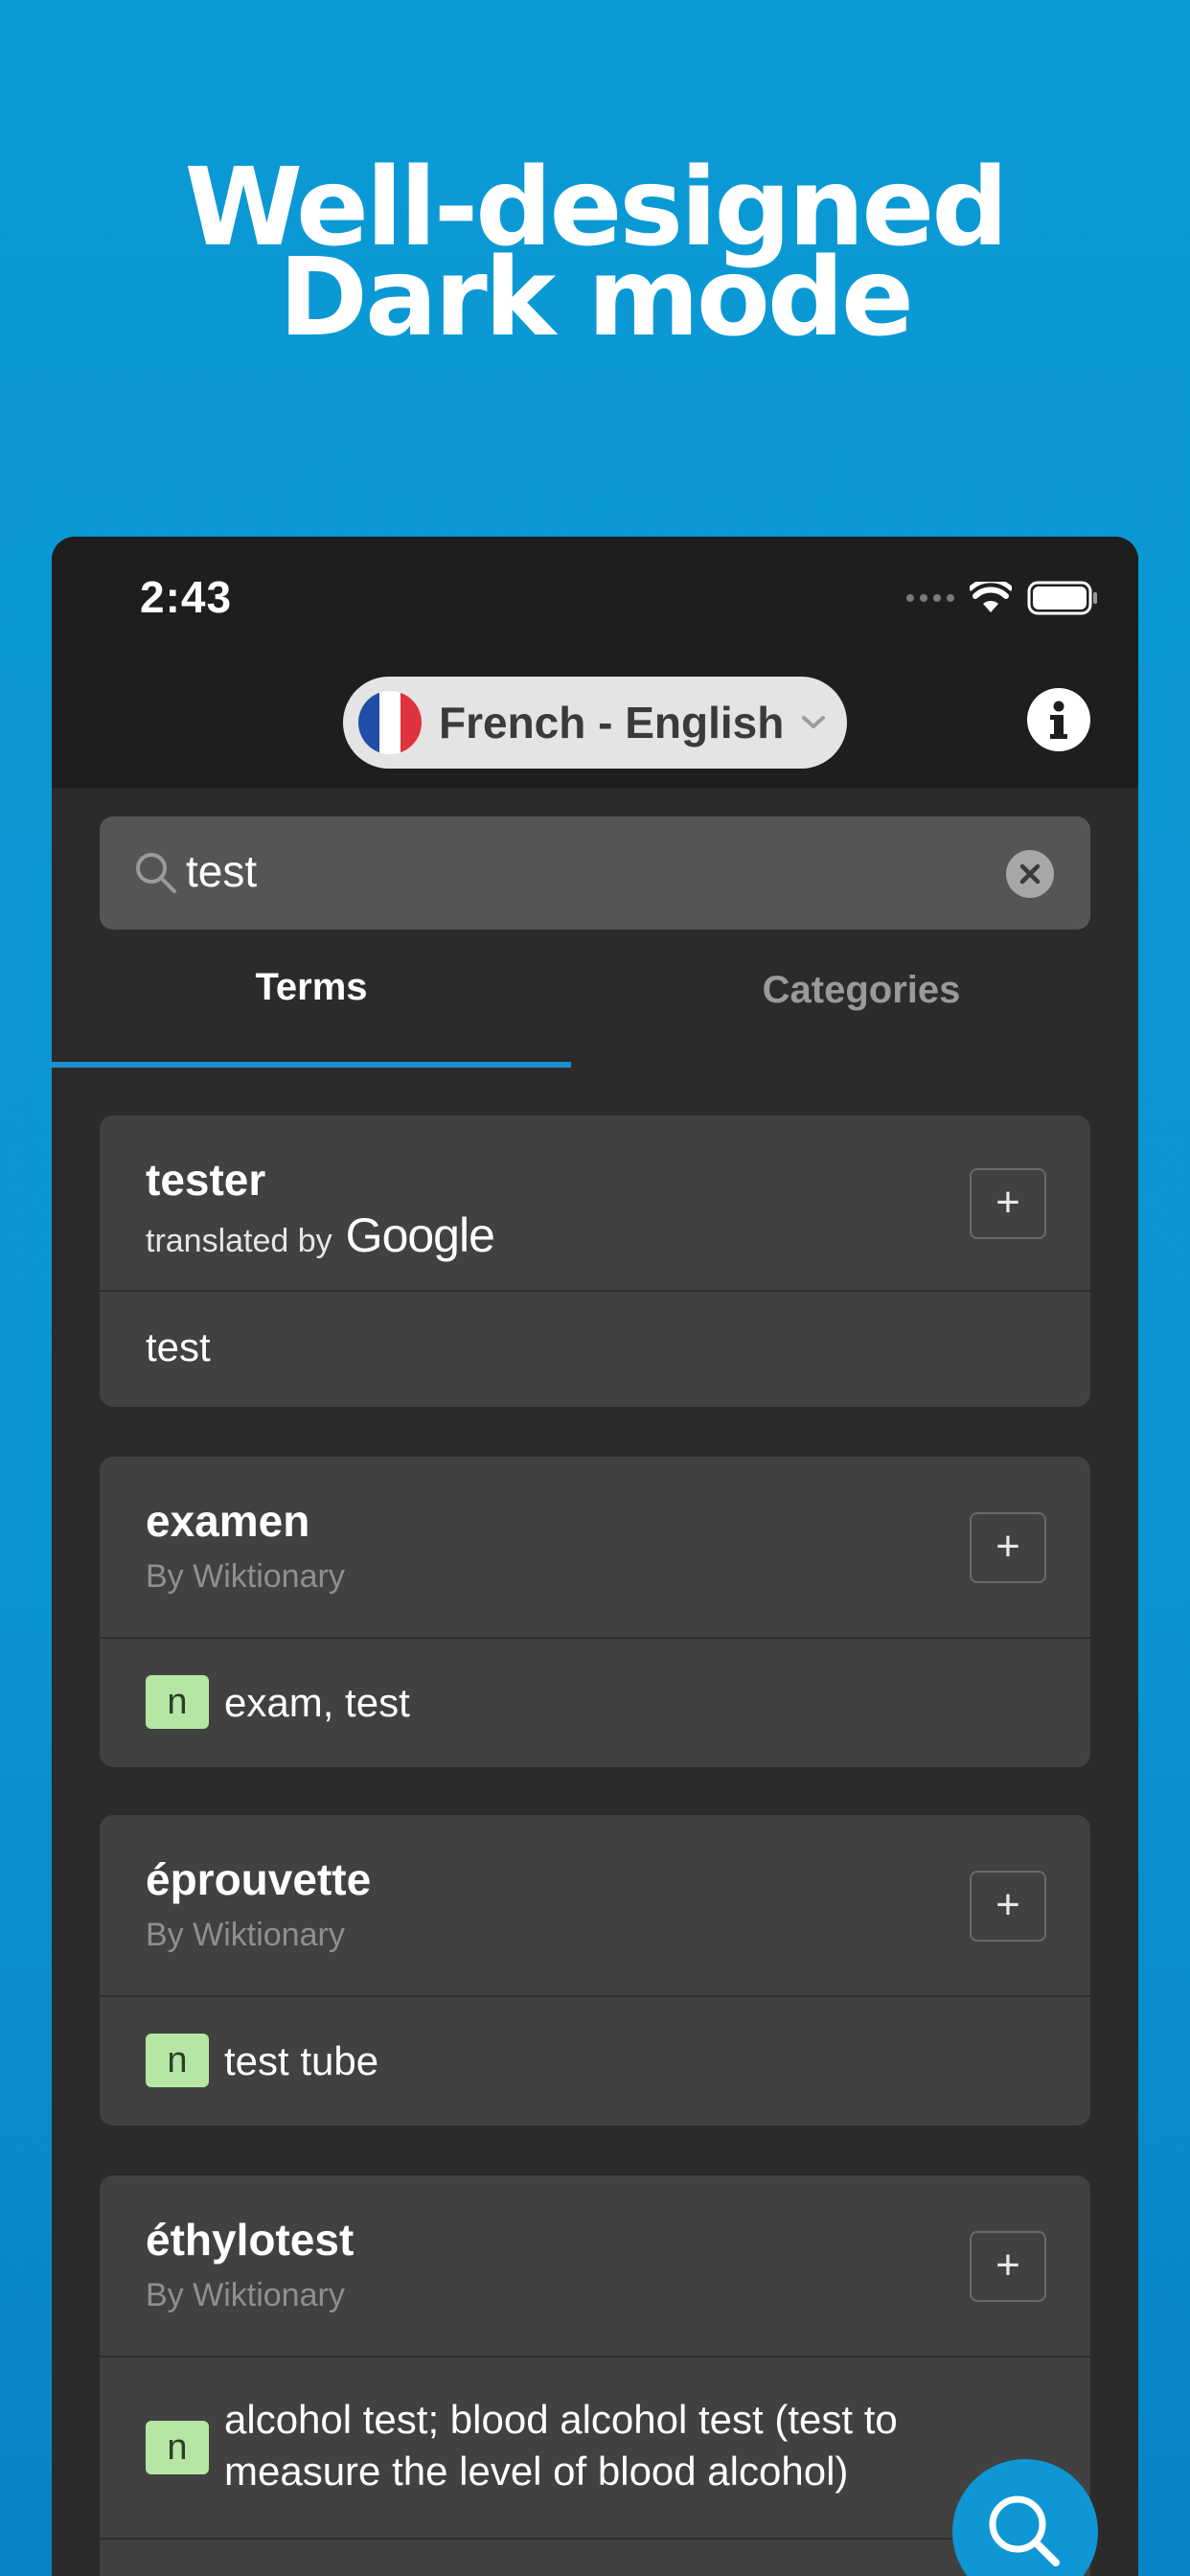  I want to click on clear-icon, so click(1030, 874).